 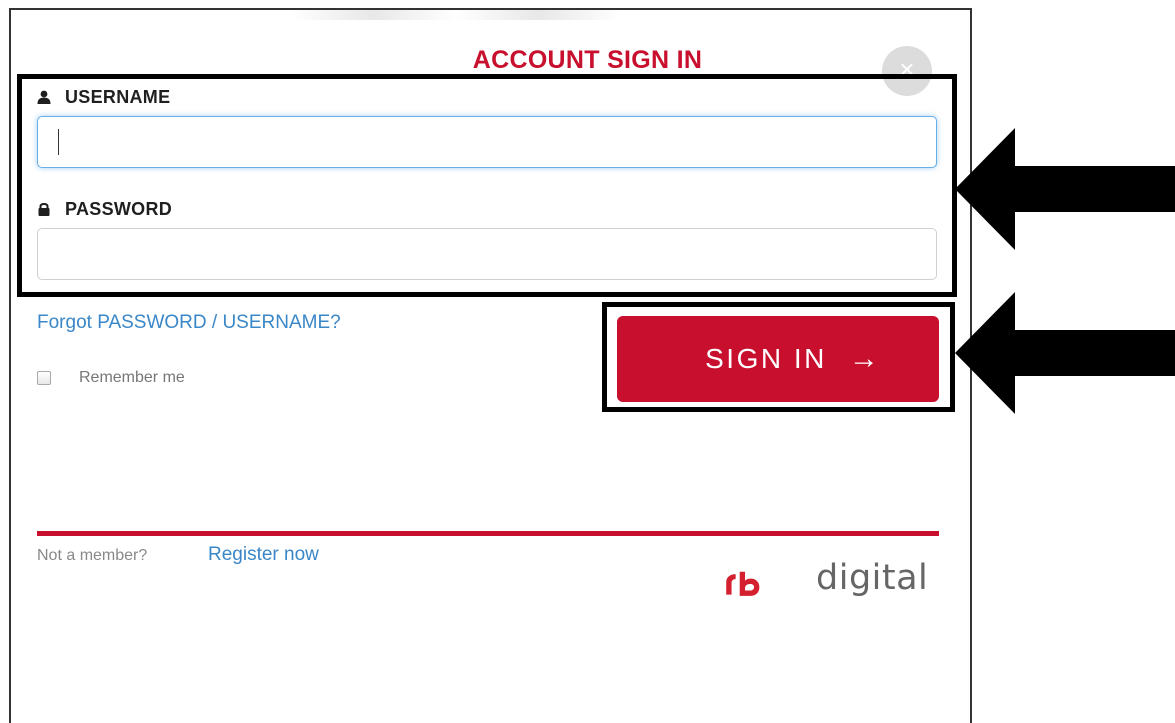 I want to click on remember-me-row: Remember me, so click(x=111, y=378).